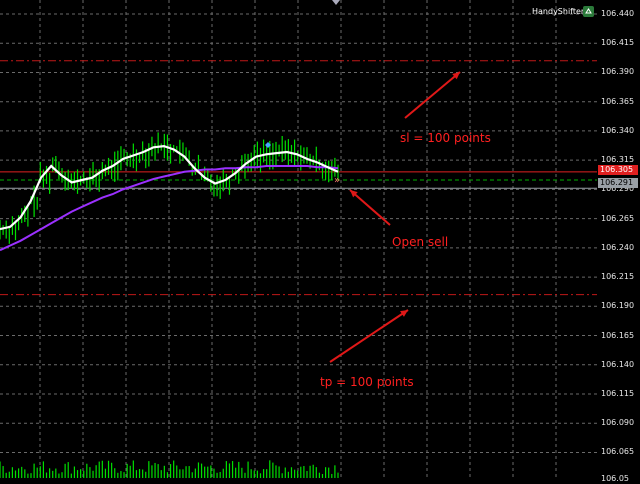  I want to click on recycle-icon, so click(588, 11).